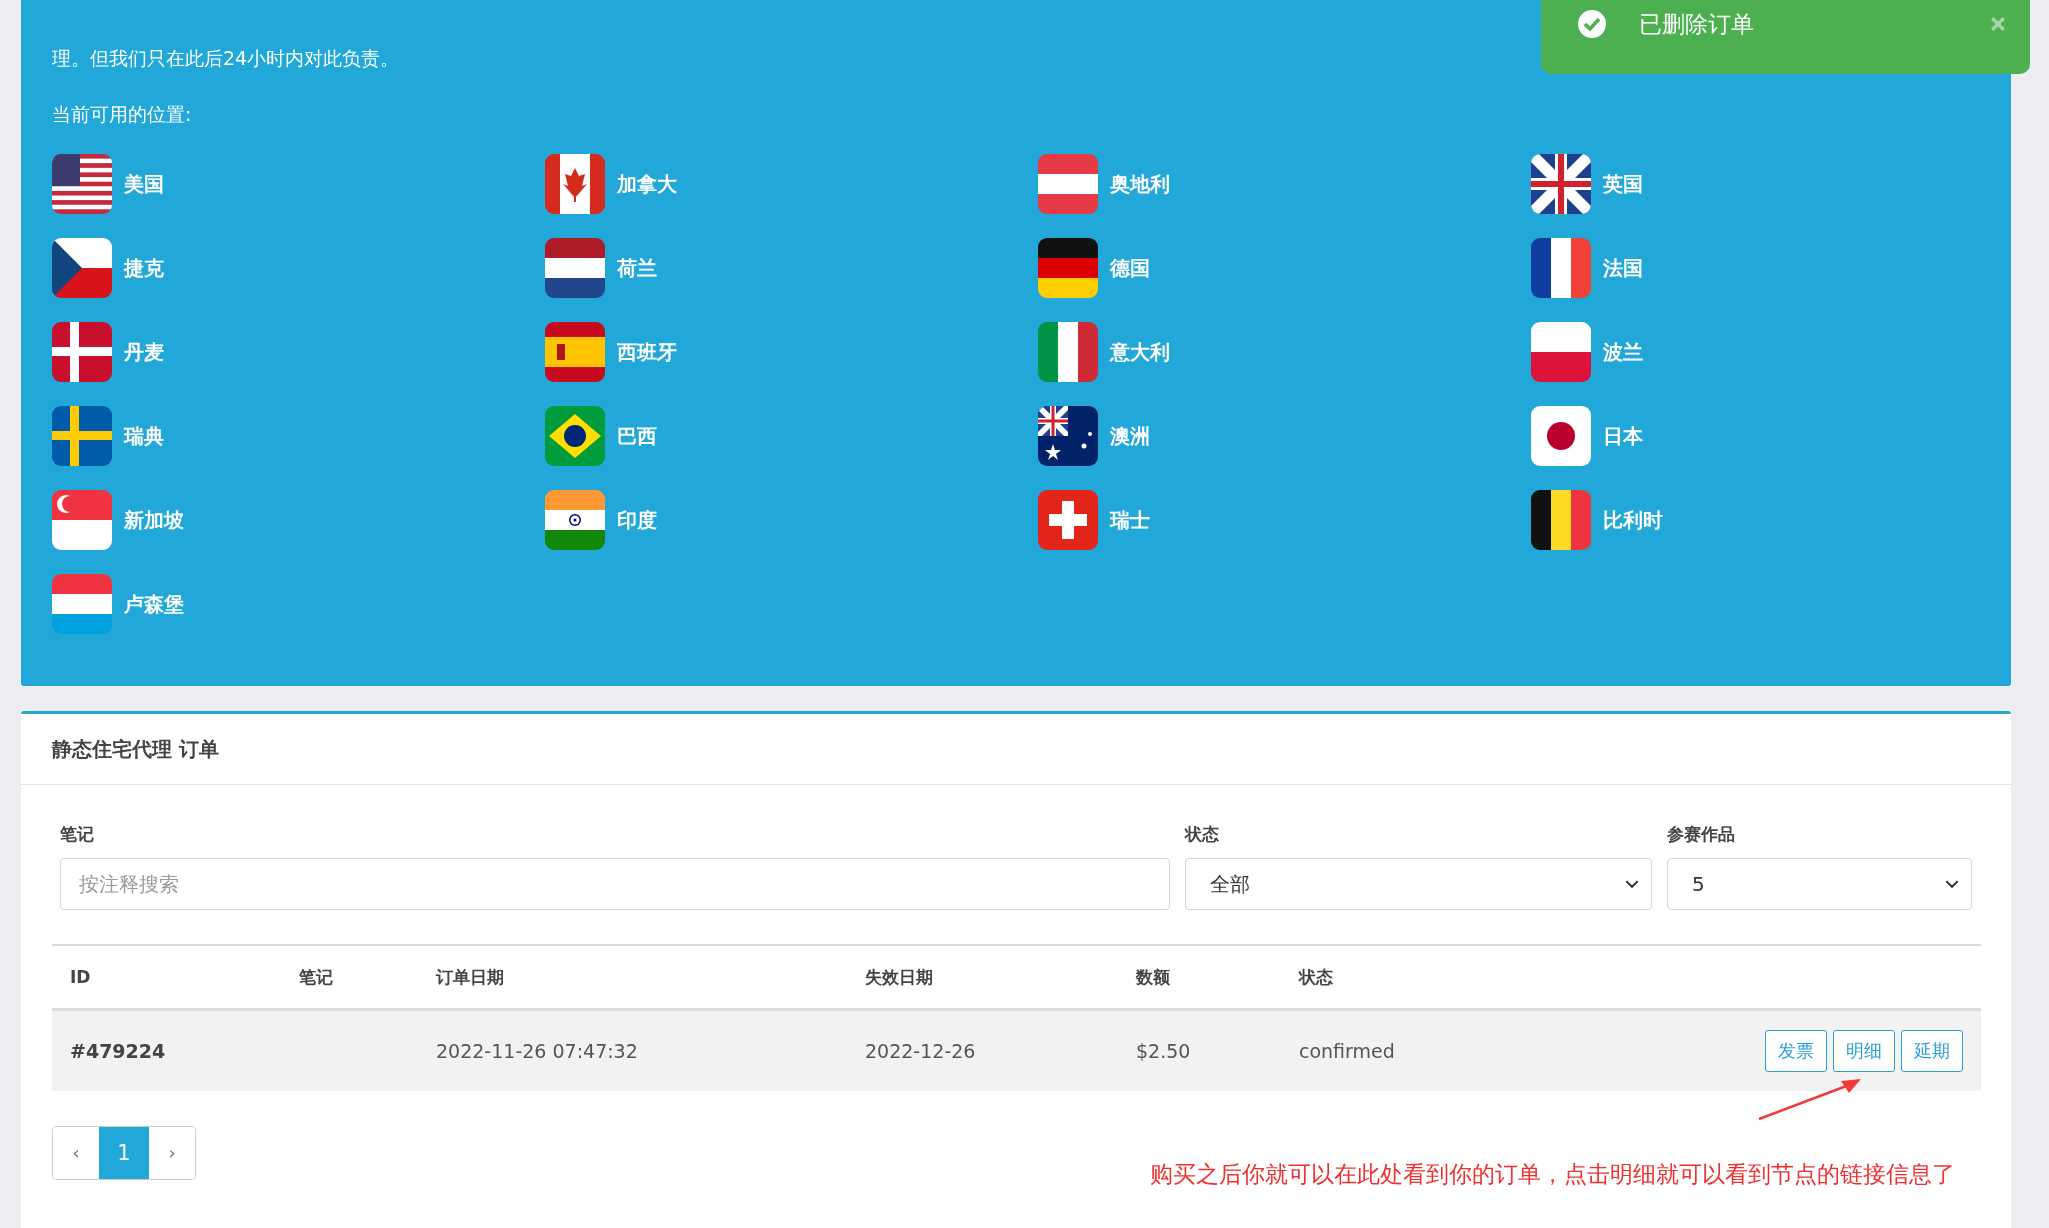  Describe the element at coordinates (135, 749) in the screenshot. I see `card-title: 静态住宅代理 订单` at that location.